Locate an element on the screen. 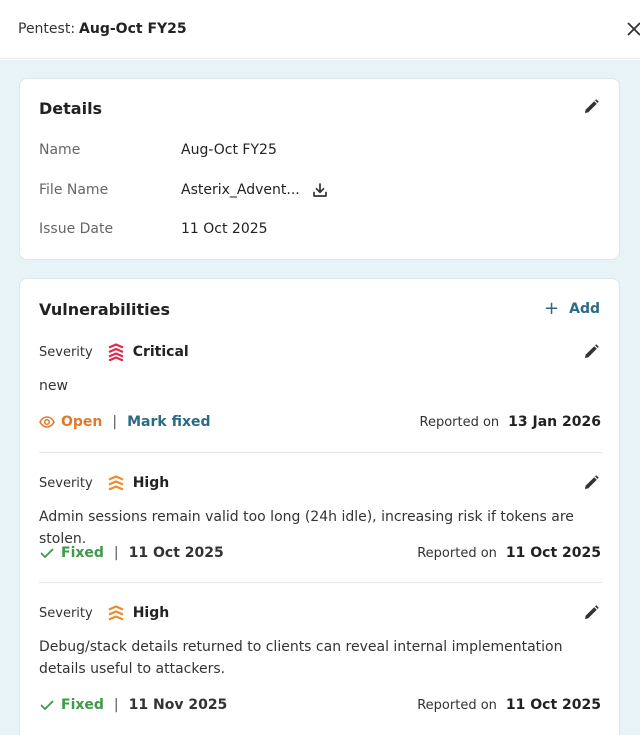 The height and width of the screenshot is (735, 640). vulnerability-description: new is located at coordinates (53, 386).